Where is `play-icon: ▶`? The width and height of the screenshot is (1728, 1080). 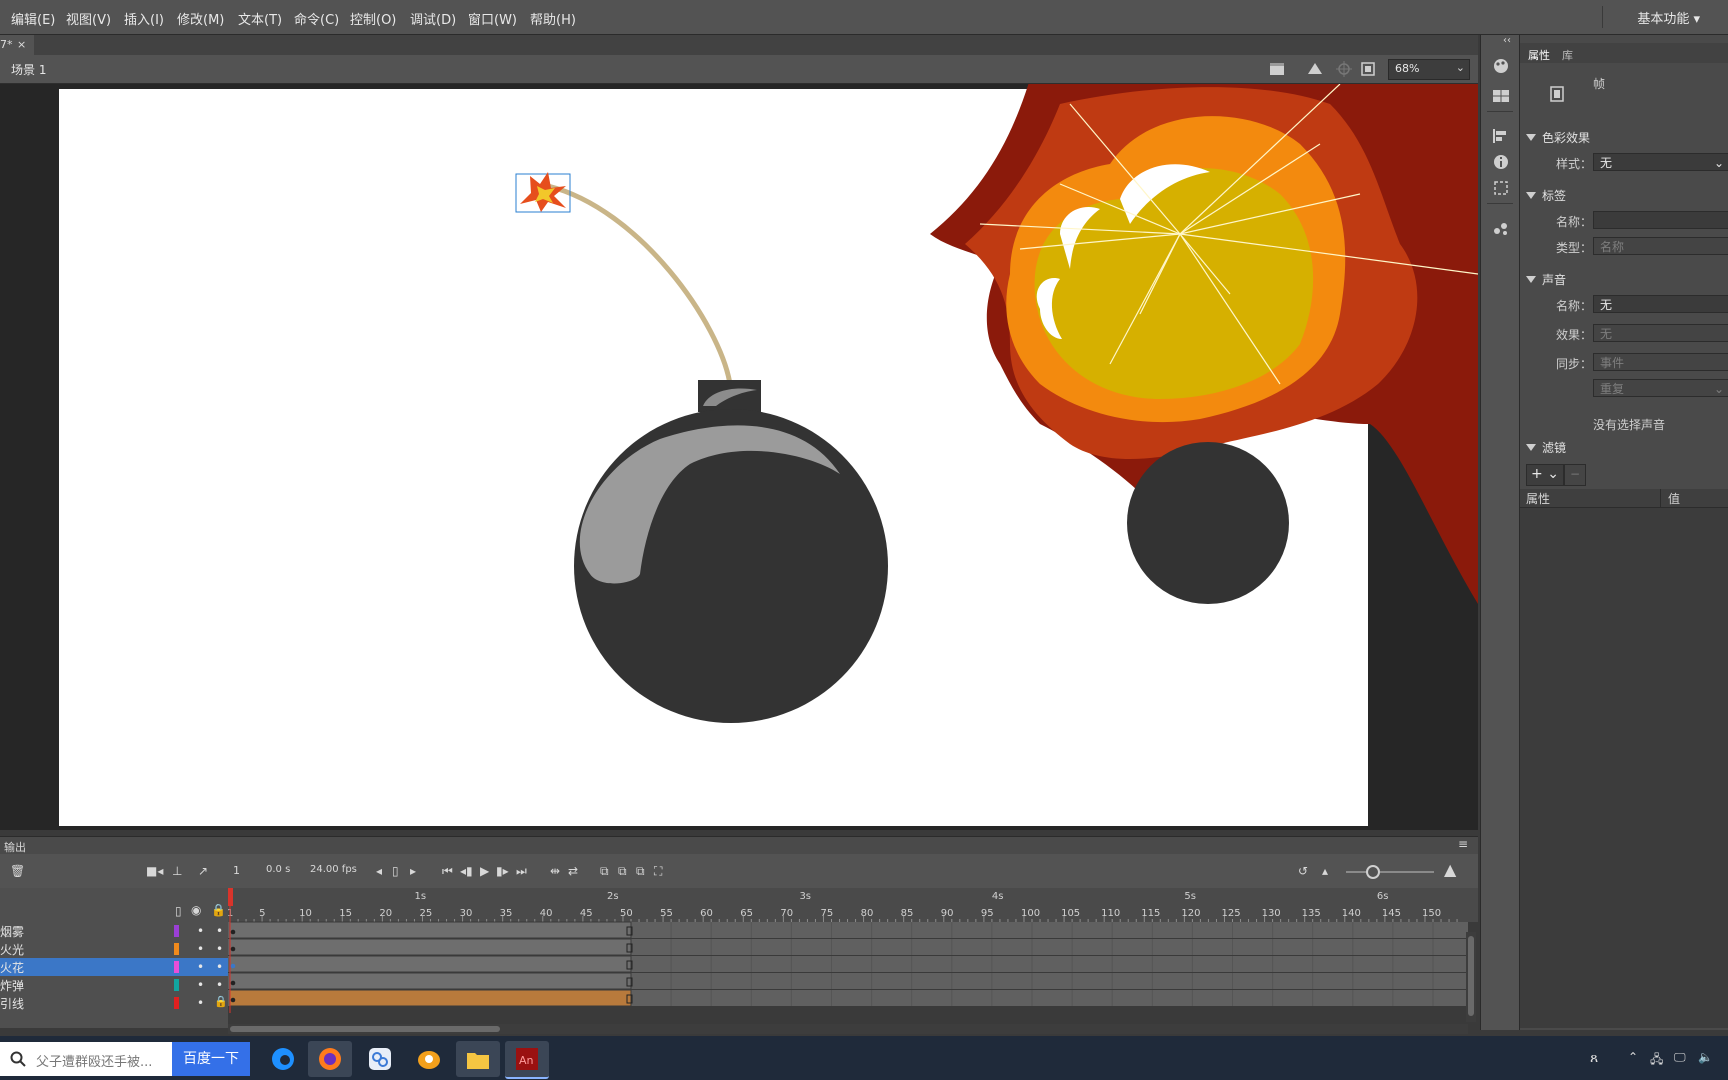
play-icon: ▶ is located at coordinates (484, 871).